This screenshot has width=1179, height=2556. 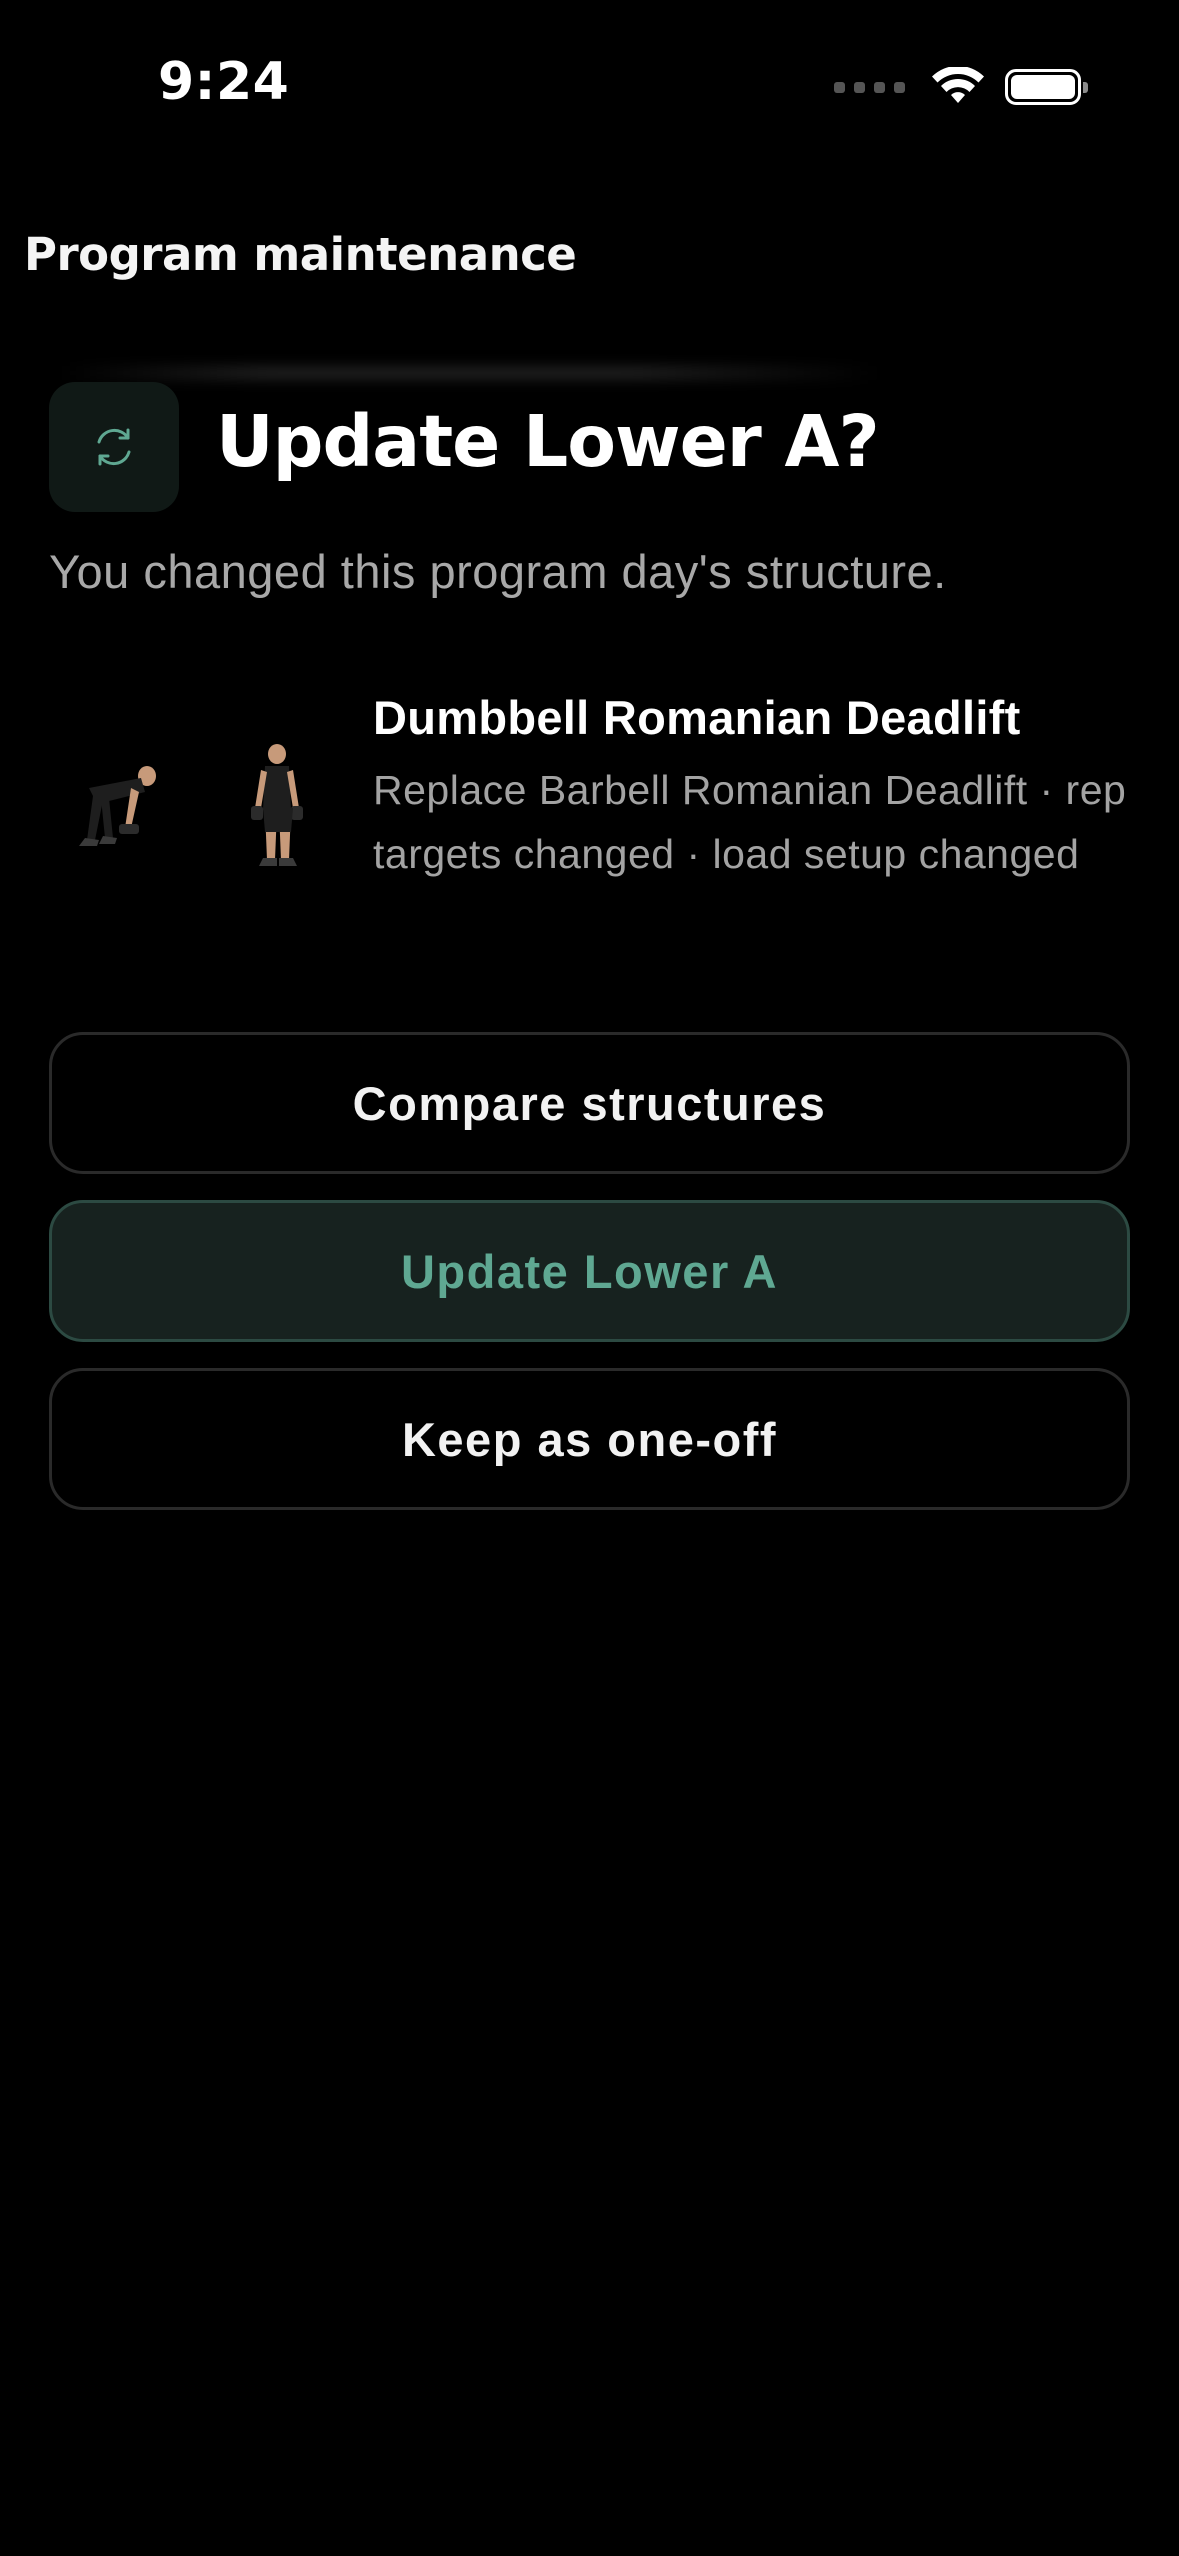 What do you see at coordinates (589, 1103) in the screenshot?
I see `compare-structures-button: Compare structures` at bounding box center [589, 1103].